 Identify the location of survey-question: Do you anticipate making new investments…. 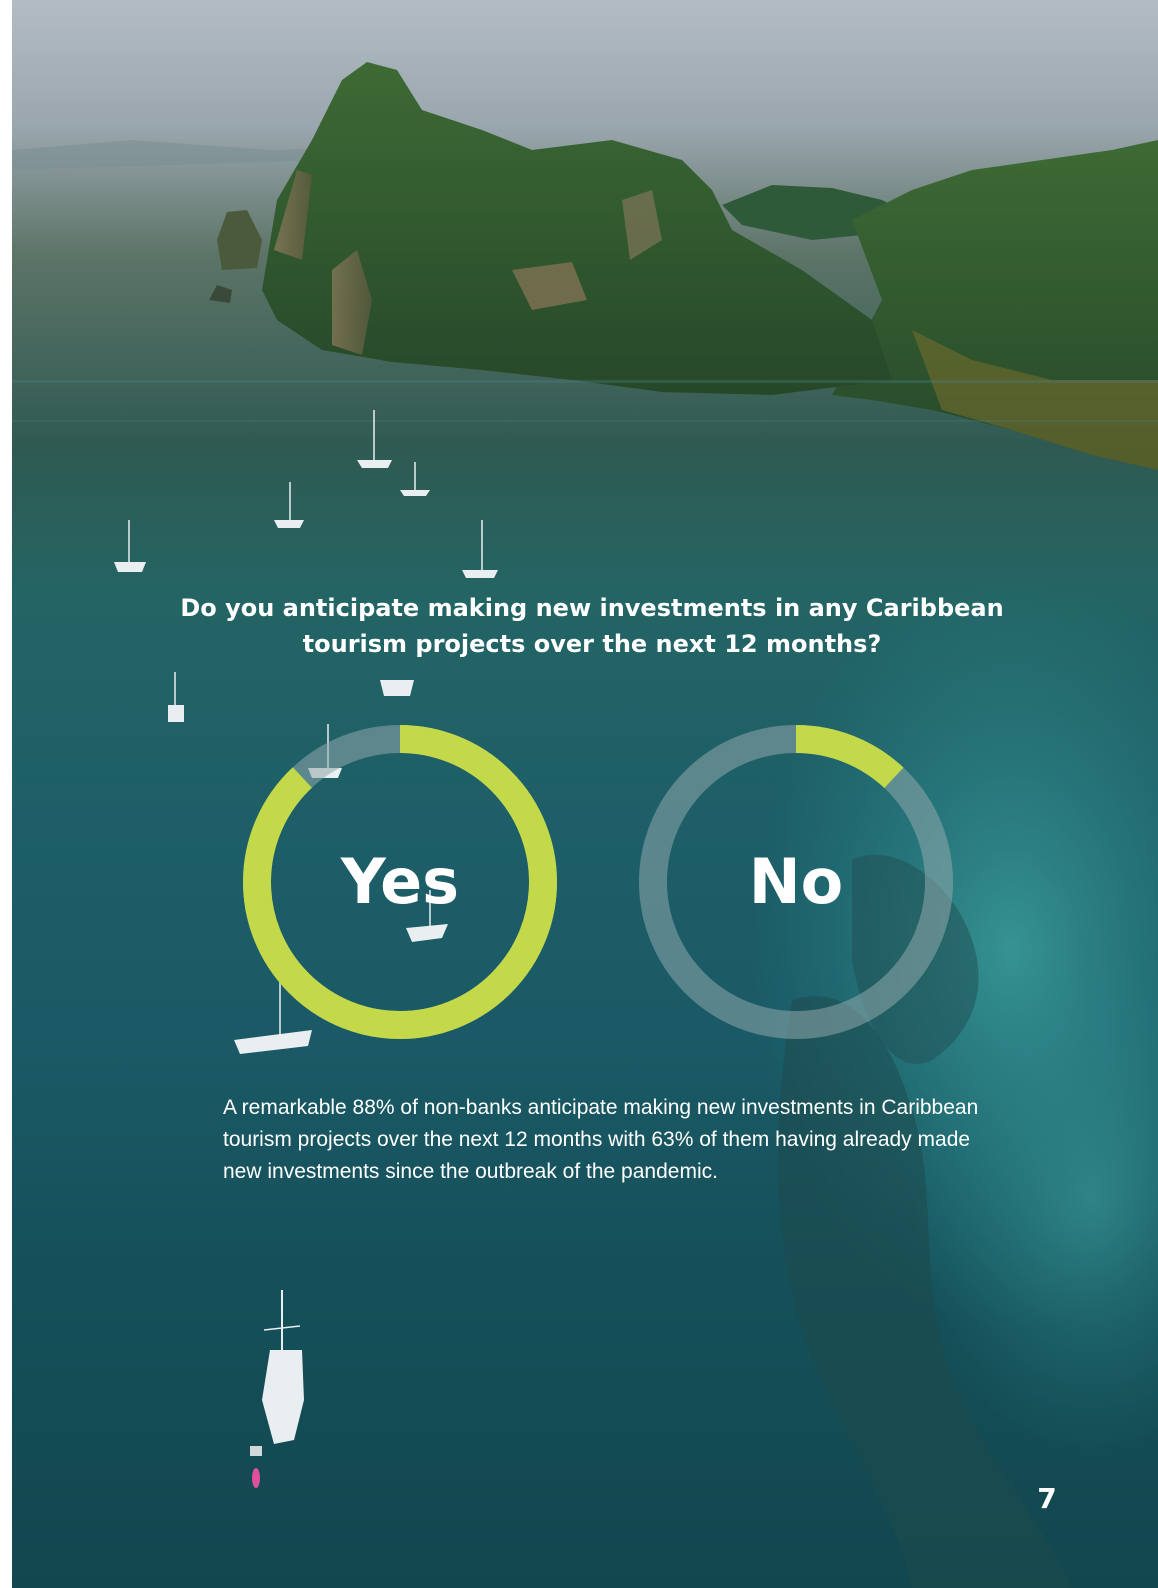
(592, 626).